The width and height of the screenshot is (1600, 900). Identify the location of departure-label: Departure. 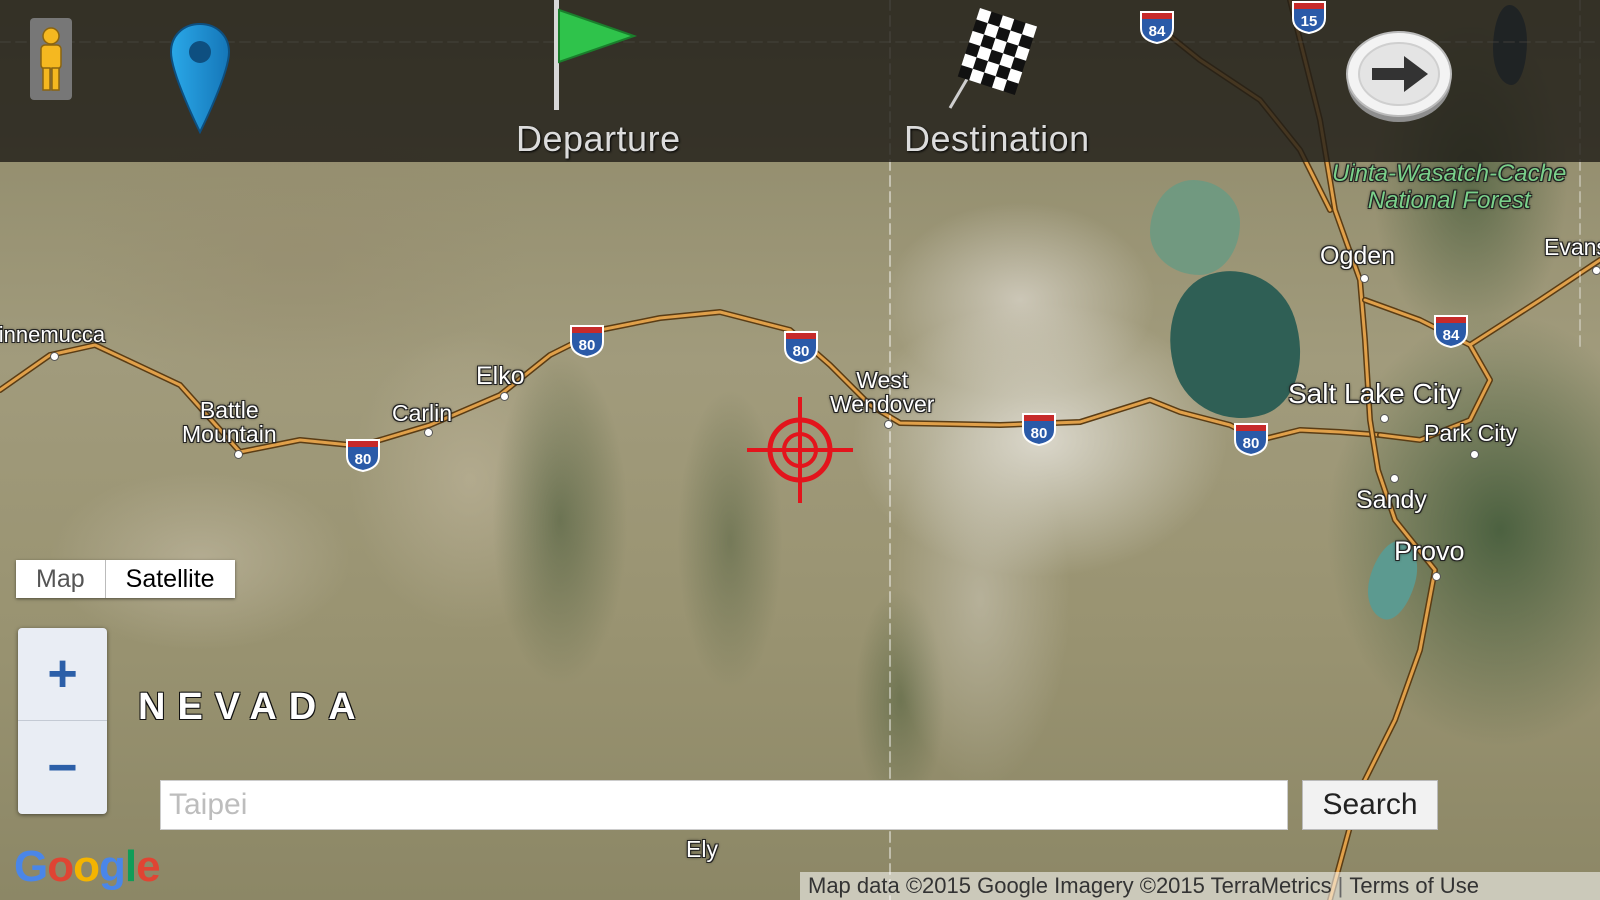
(598, 139).